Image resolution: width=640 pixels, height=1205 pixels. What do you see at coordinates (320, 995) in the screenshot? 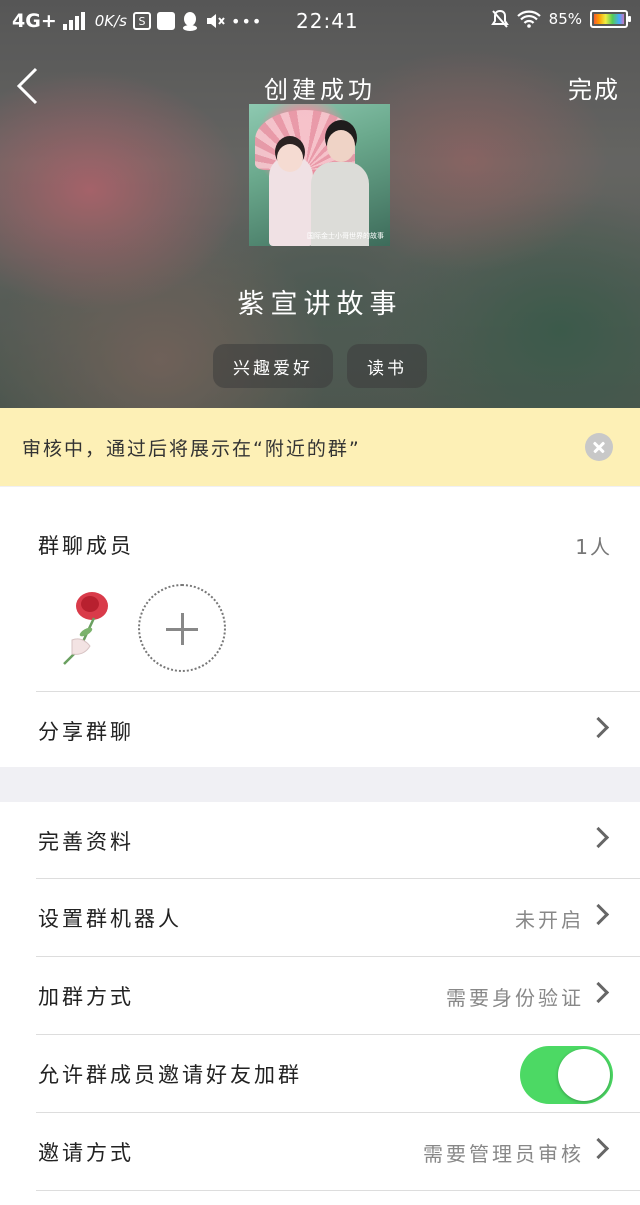
I see `join-method-row: 加群方式 需要身份验证` at bounding box center [320, 995].